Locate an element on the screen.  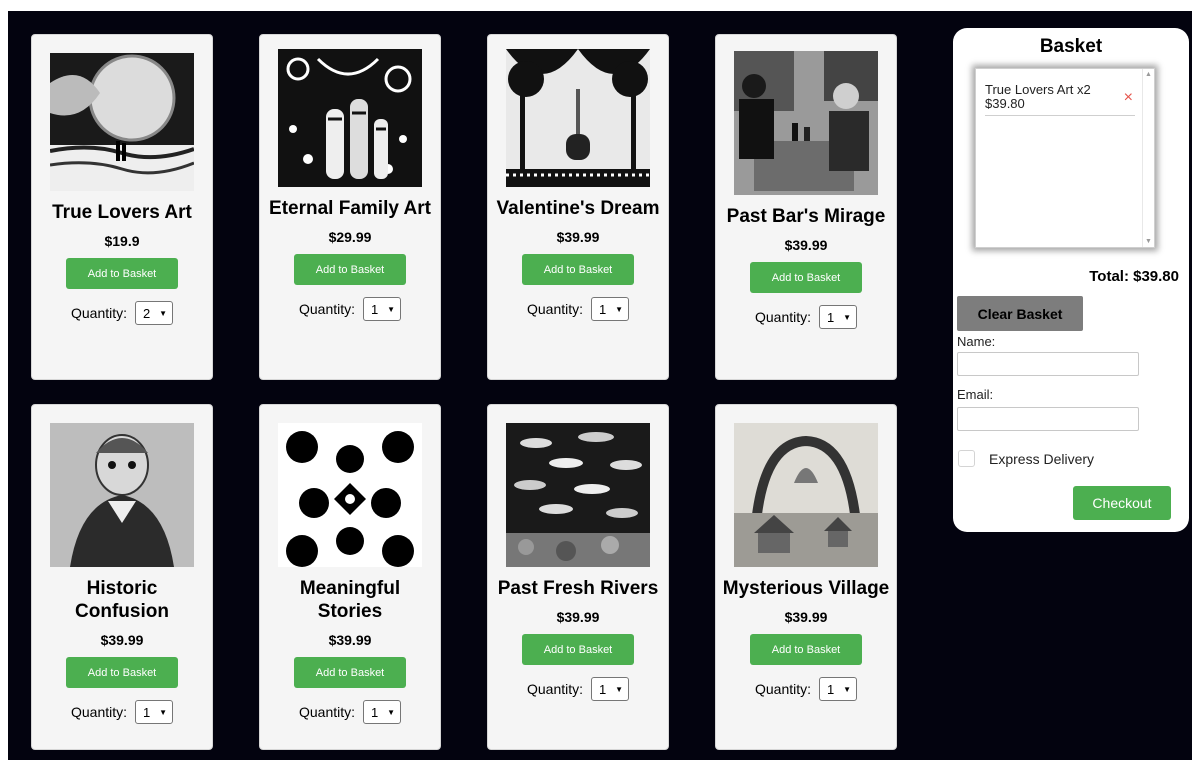
fish-school-art is located at coordinates (578, 495).